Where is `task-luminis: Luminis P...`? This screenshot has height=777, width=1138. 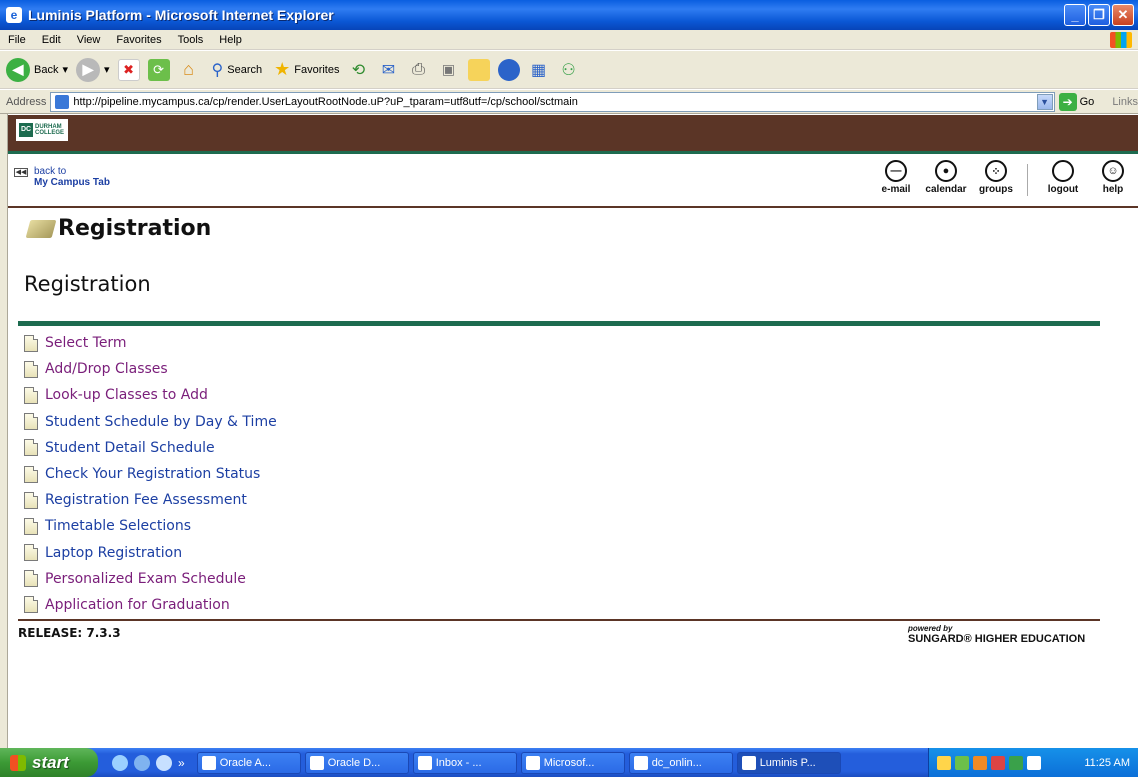 task-luminis: Luminis P... is located at coordinates (788, 762).